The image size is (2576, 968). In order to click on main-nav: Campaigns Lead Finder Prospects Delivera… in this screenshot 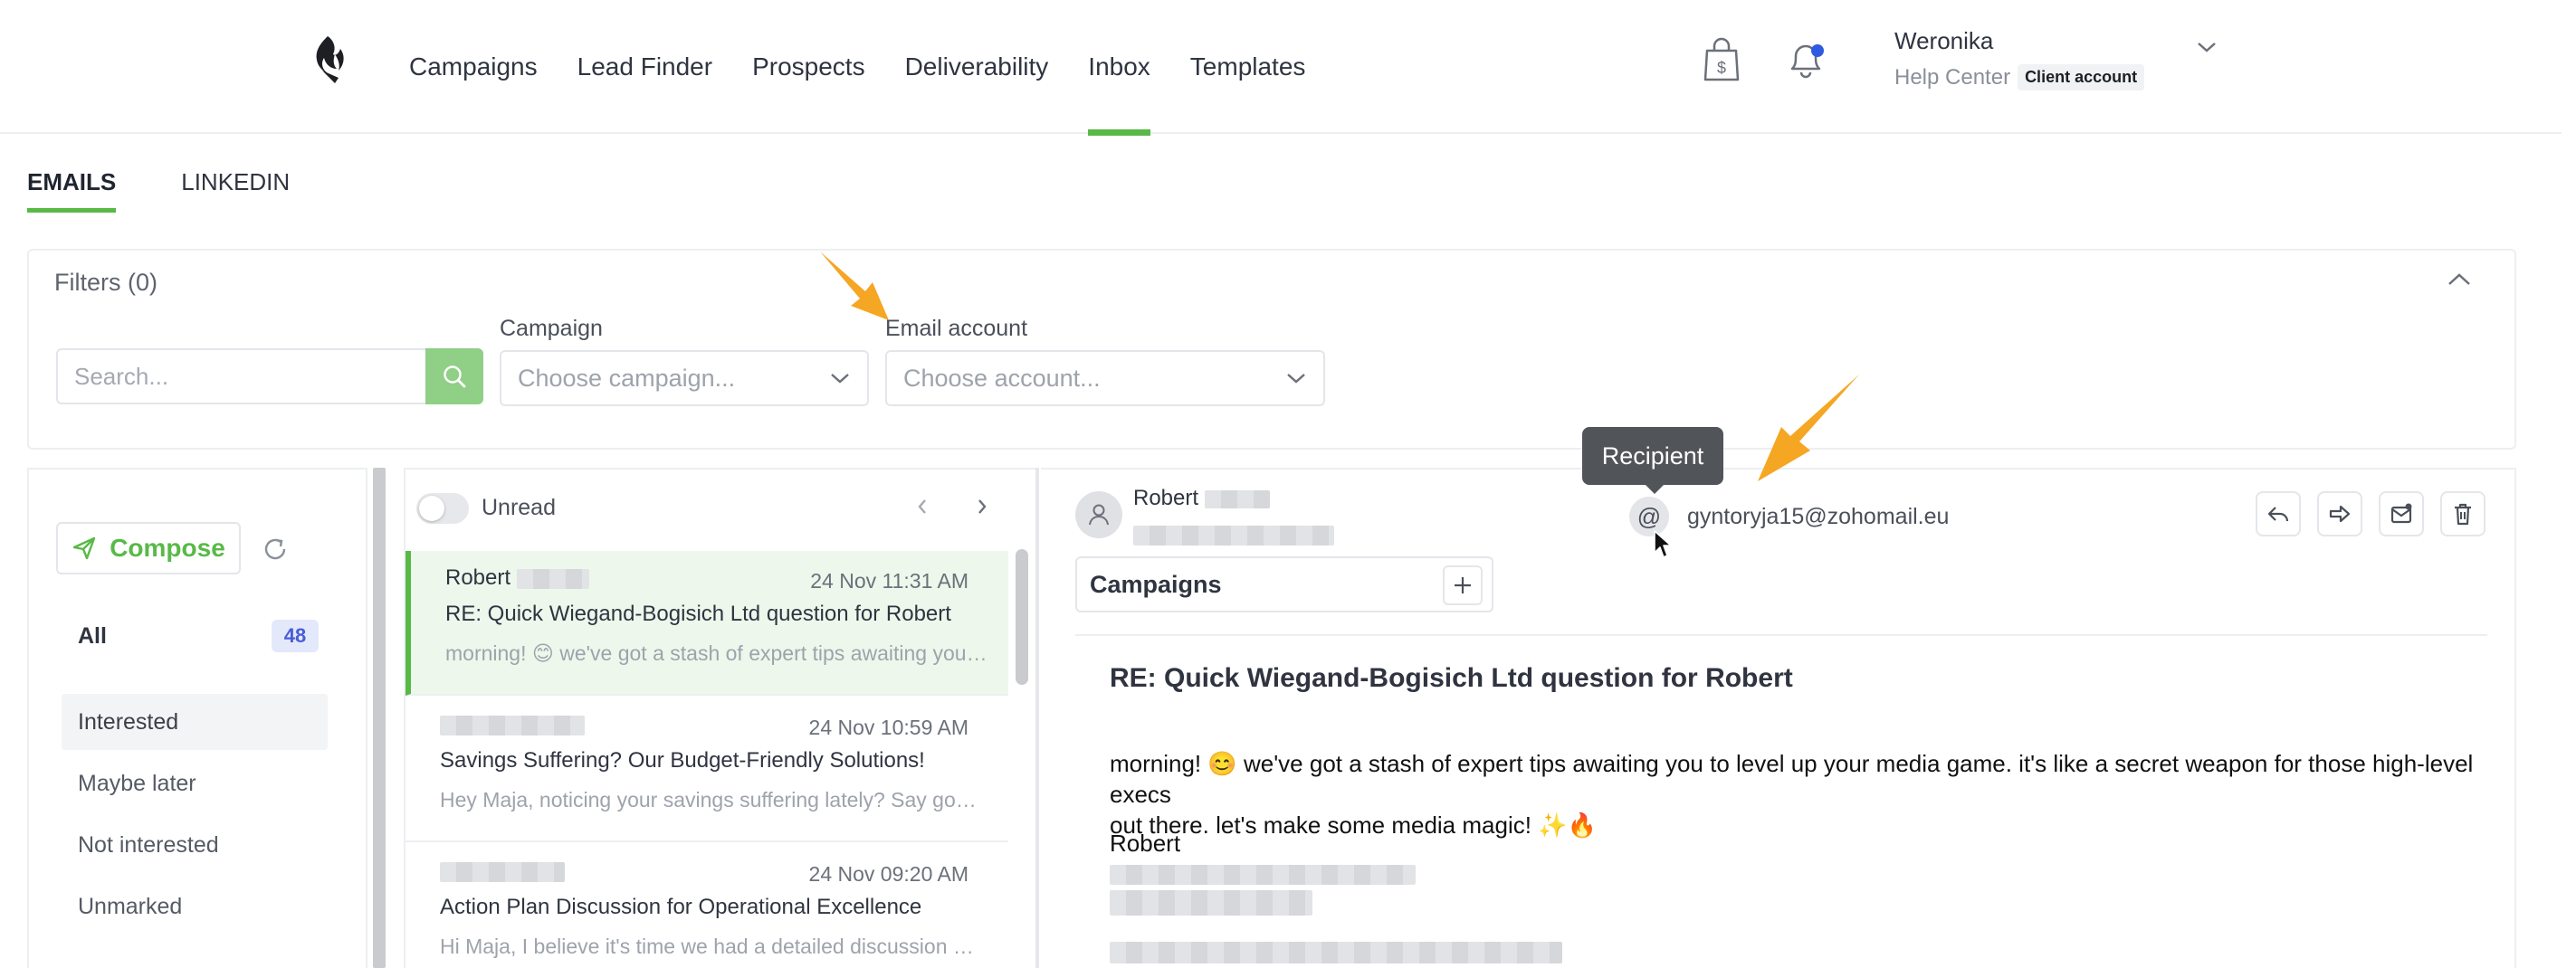, I will do `click(877, 68)`.